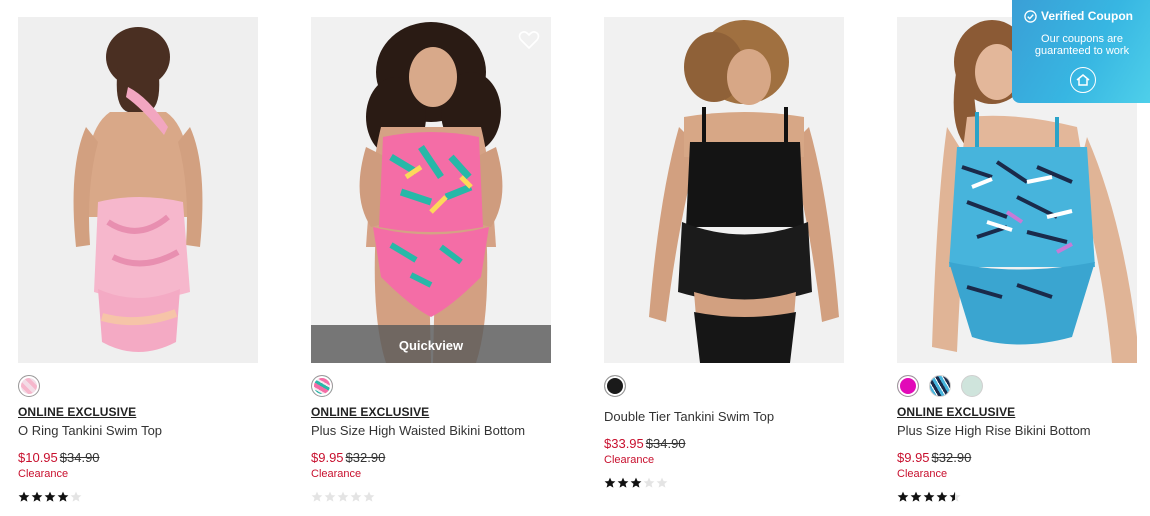 The height and width of the screenshot is (516, 1150). What do you see at coordinates (1087, 16) in the screenshot?
I see `coupon-title: Verified Coupon` at bounding box center [1087, 16].